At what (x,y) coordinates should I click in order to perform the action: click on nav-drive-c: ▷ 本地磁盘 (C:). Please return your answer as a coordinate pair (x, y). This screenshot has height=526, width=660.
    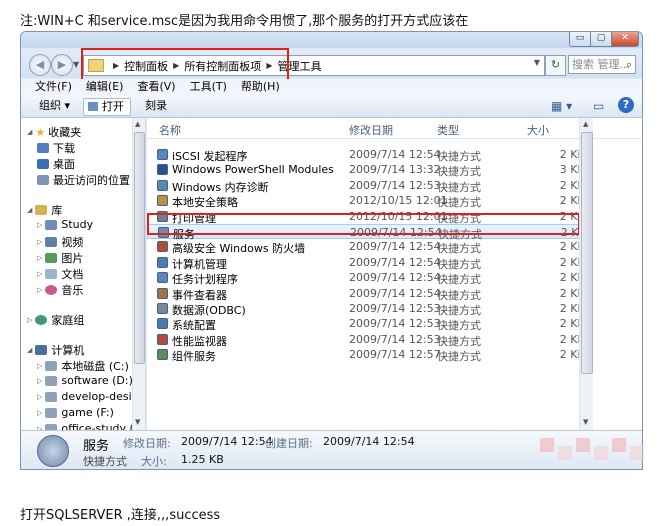
    Looking at the image, I should click on (83, 366).